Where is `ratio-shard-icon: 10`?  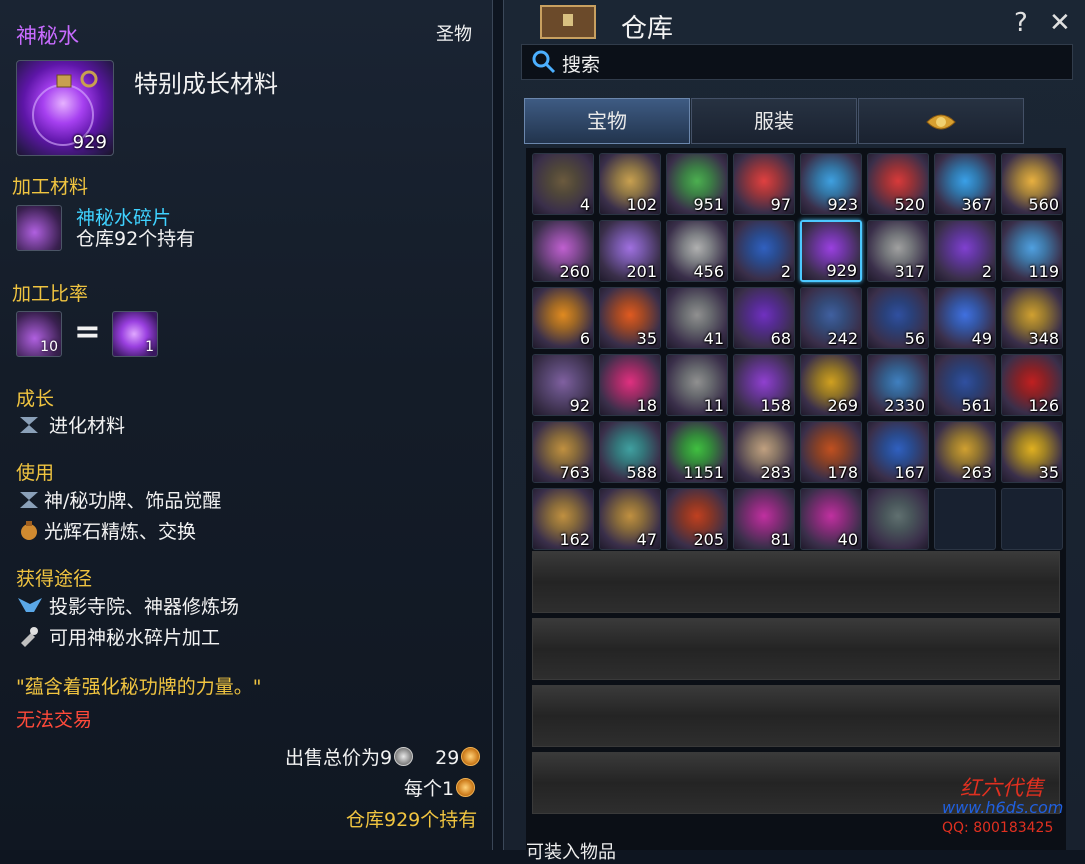
ratio-shard-icon: 10 is located at coordinates (39, 334).